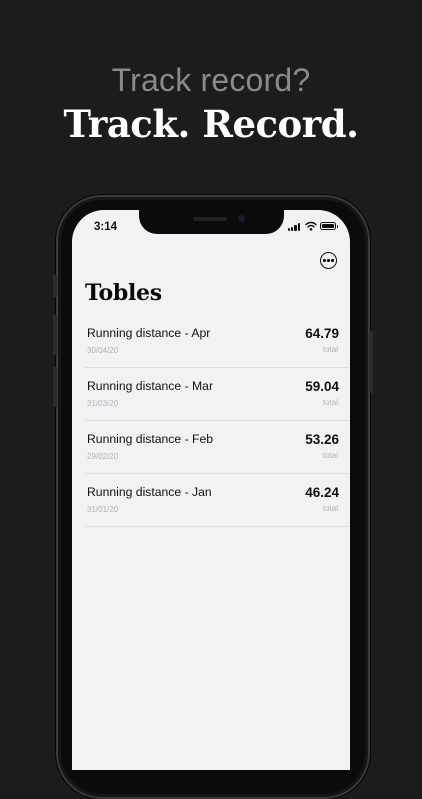 This screenshot has height=799, width=422. I want to click on volume-down-button, so click(55, 387).